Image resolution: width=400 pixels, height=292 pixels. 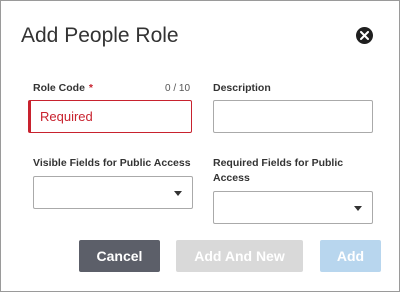 What do you see at coordinates (59, 88) in the screenshot?
I see `role-code-label-text: Role Code` at bounding box center [59, 88].